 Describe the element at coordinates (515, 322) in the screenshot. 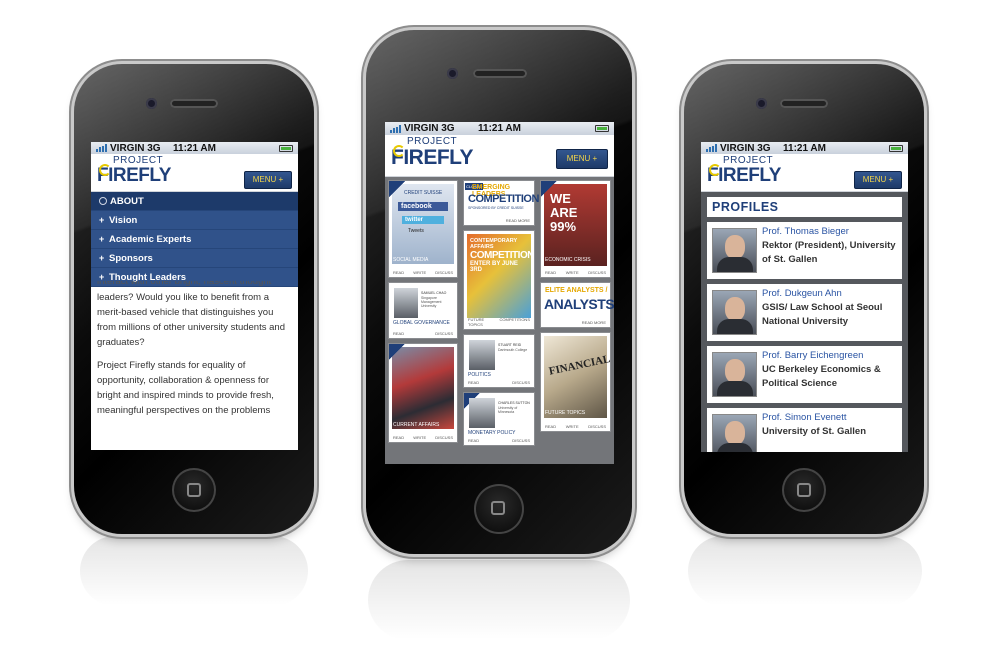

I see `competitions-tag: COMPETITIONS` at that location.